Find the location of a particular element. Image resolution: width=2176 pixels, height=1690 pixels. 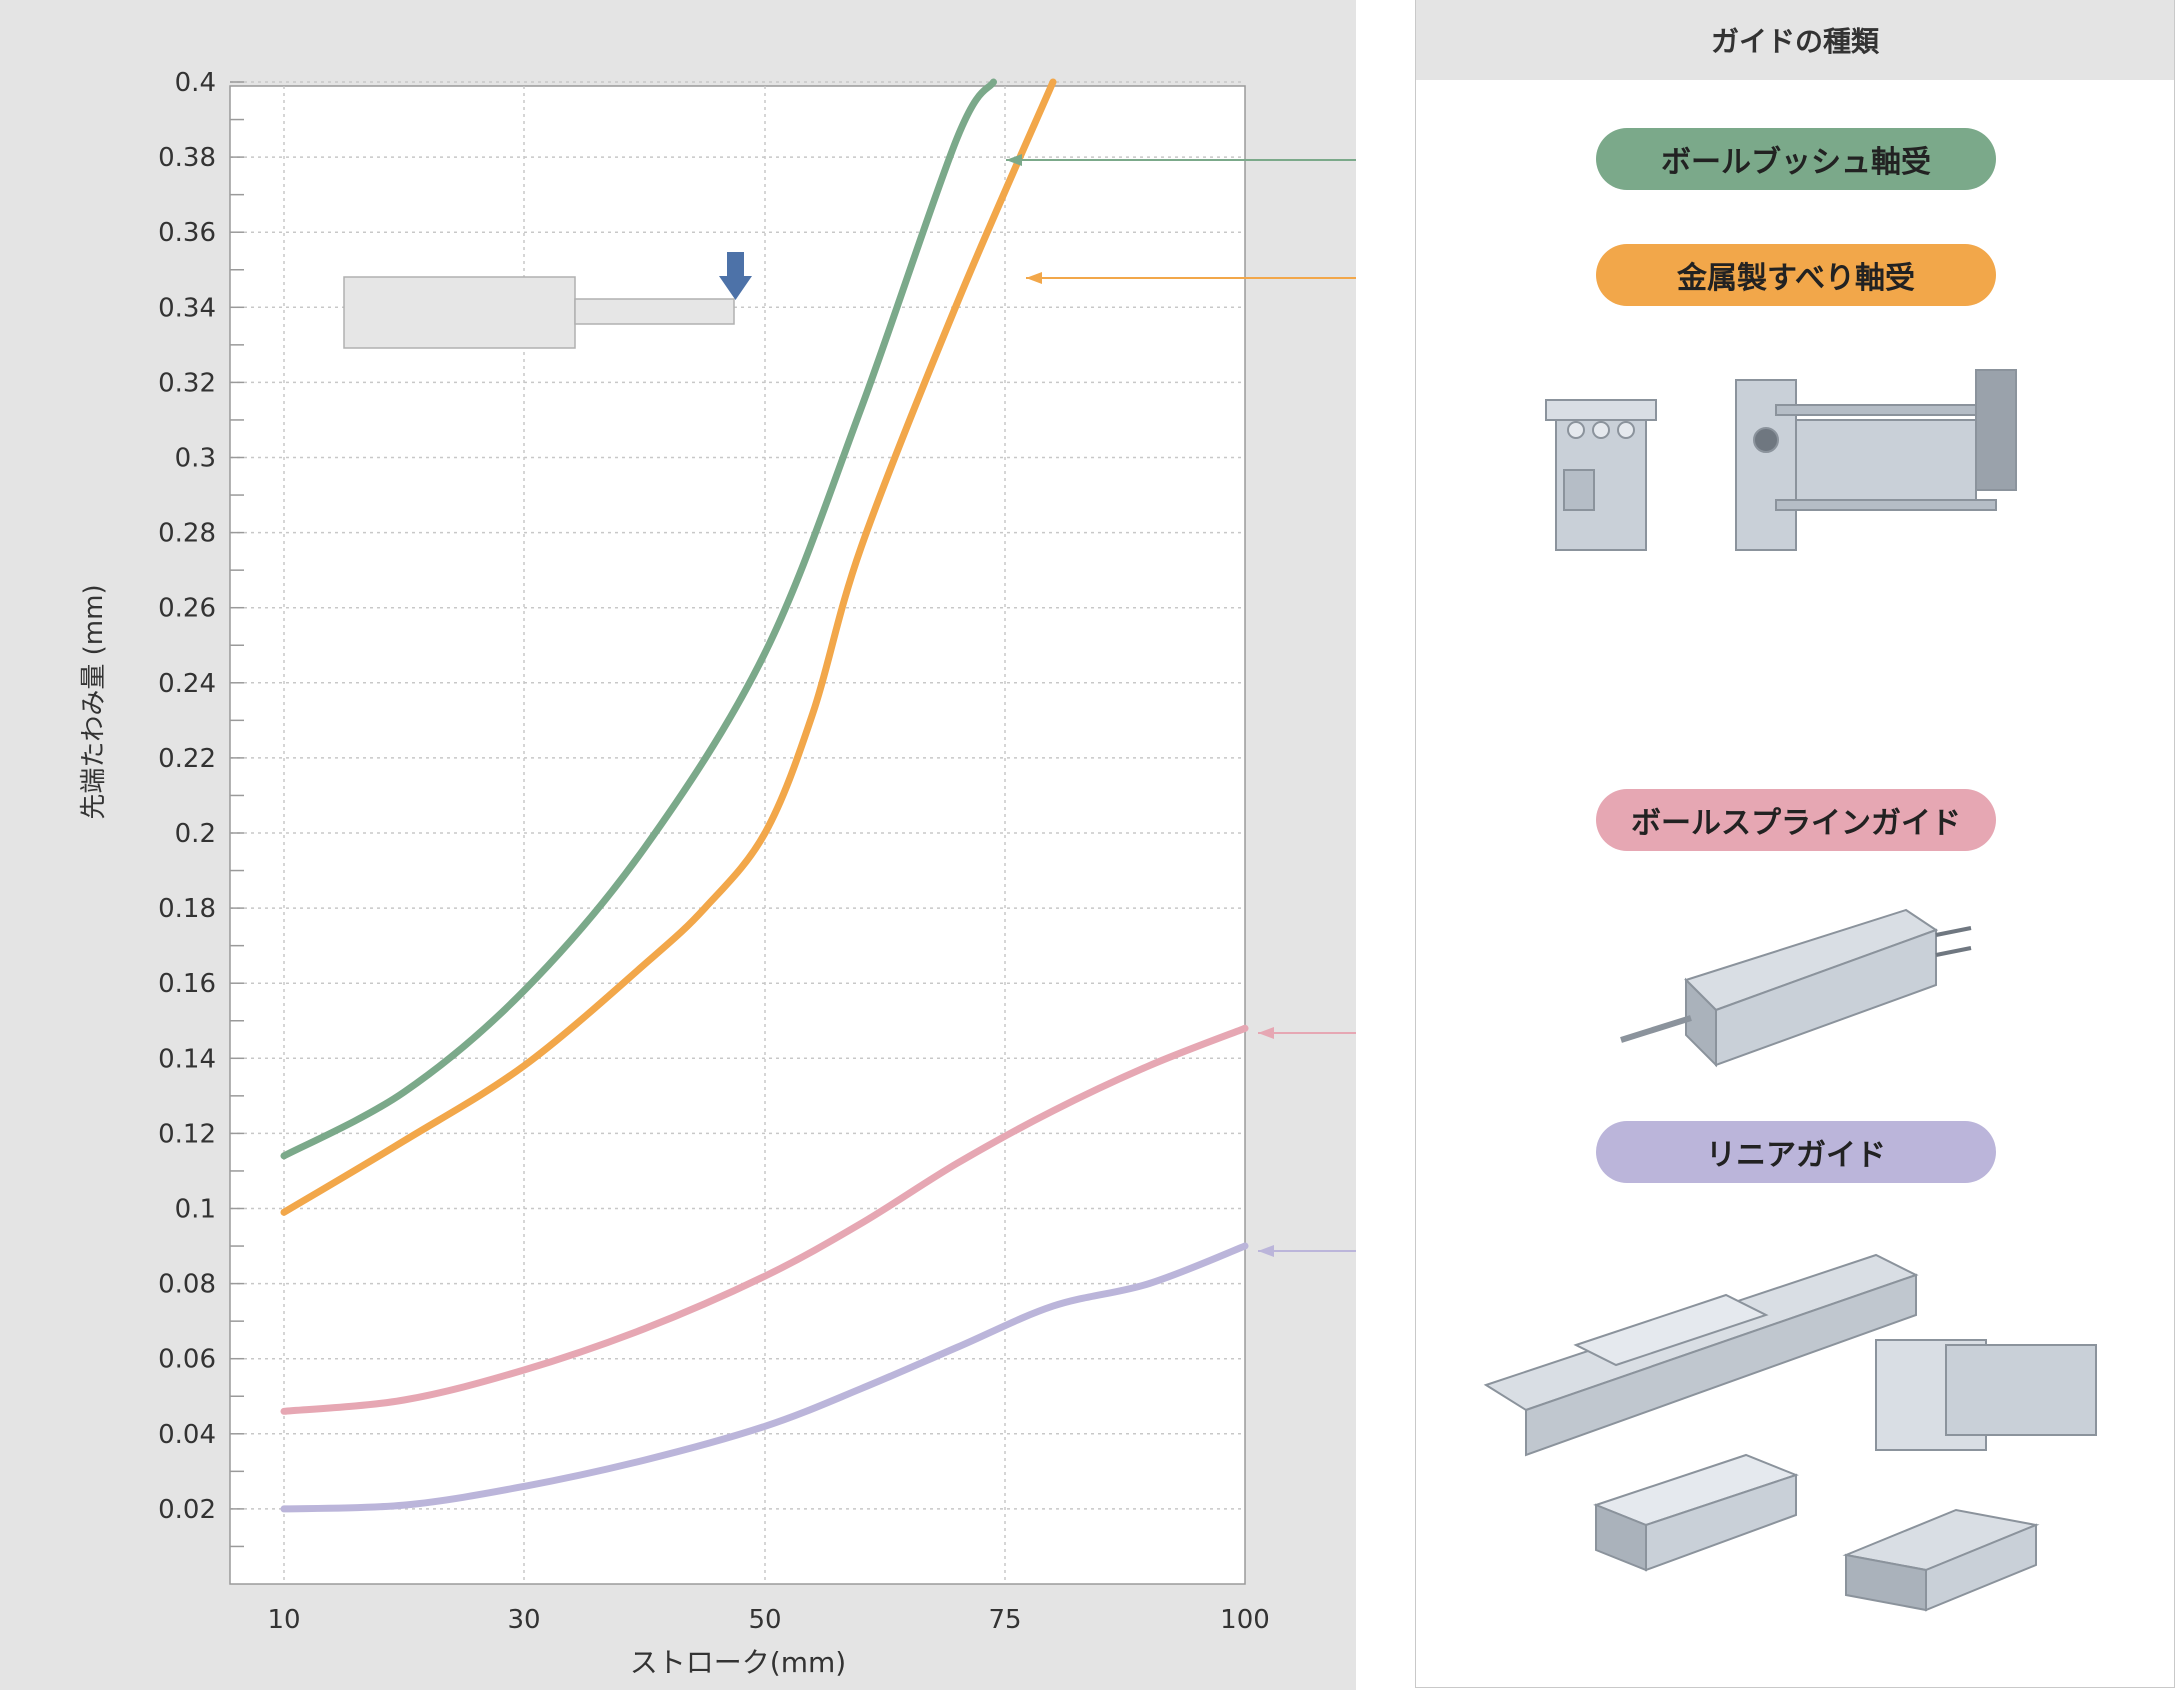

y-tick-label: 0.1 is located at coordinates (195, 1210).